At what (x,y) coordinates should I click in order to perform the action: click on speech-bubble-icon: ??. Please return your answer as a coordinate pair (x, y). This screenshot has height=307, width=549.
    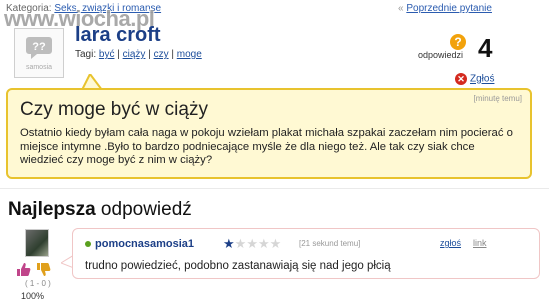
    Looking at the image, I should click on (39, 48).